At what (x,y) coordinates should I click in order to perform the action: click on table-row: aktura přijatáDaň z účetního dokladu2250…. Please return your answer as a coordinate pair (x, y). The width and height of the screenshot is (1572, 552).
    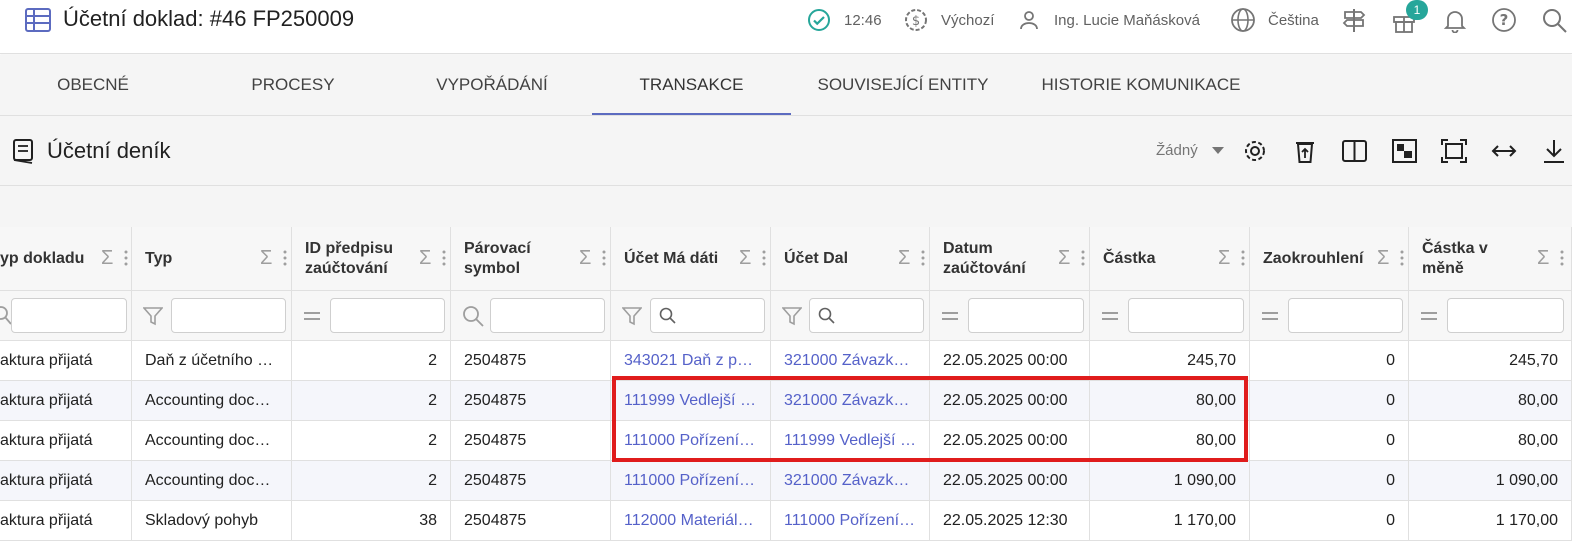
    Looking at the image, I should click on (786, 361).